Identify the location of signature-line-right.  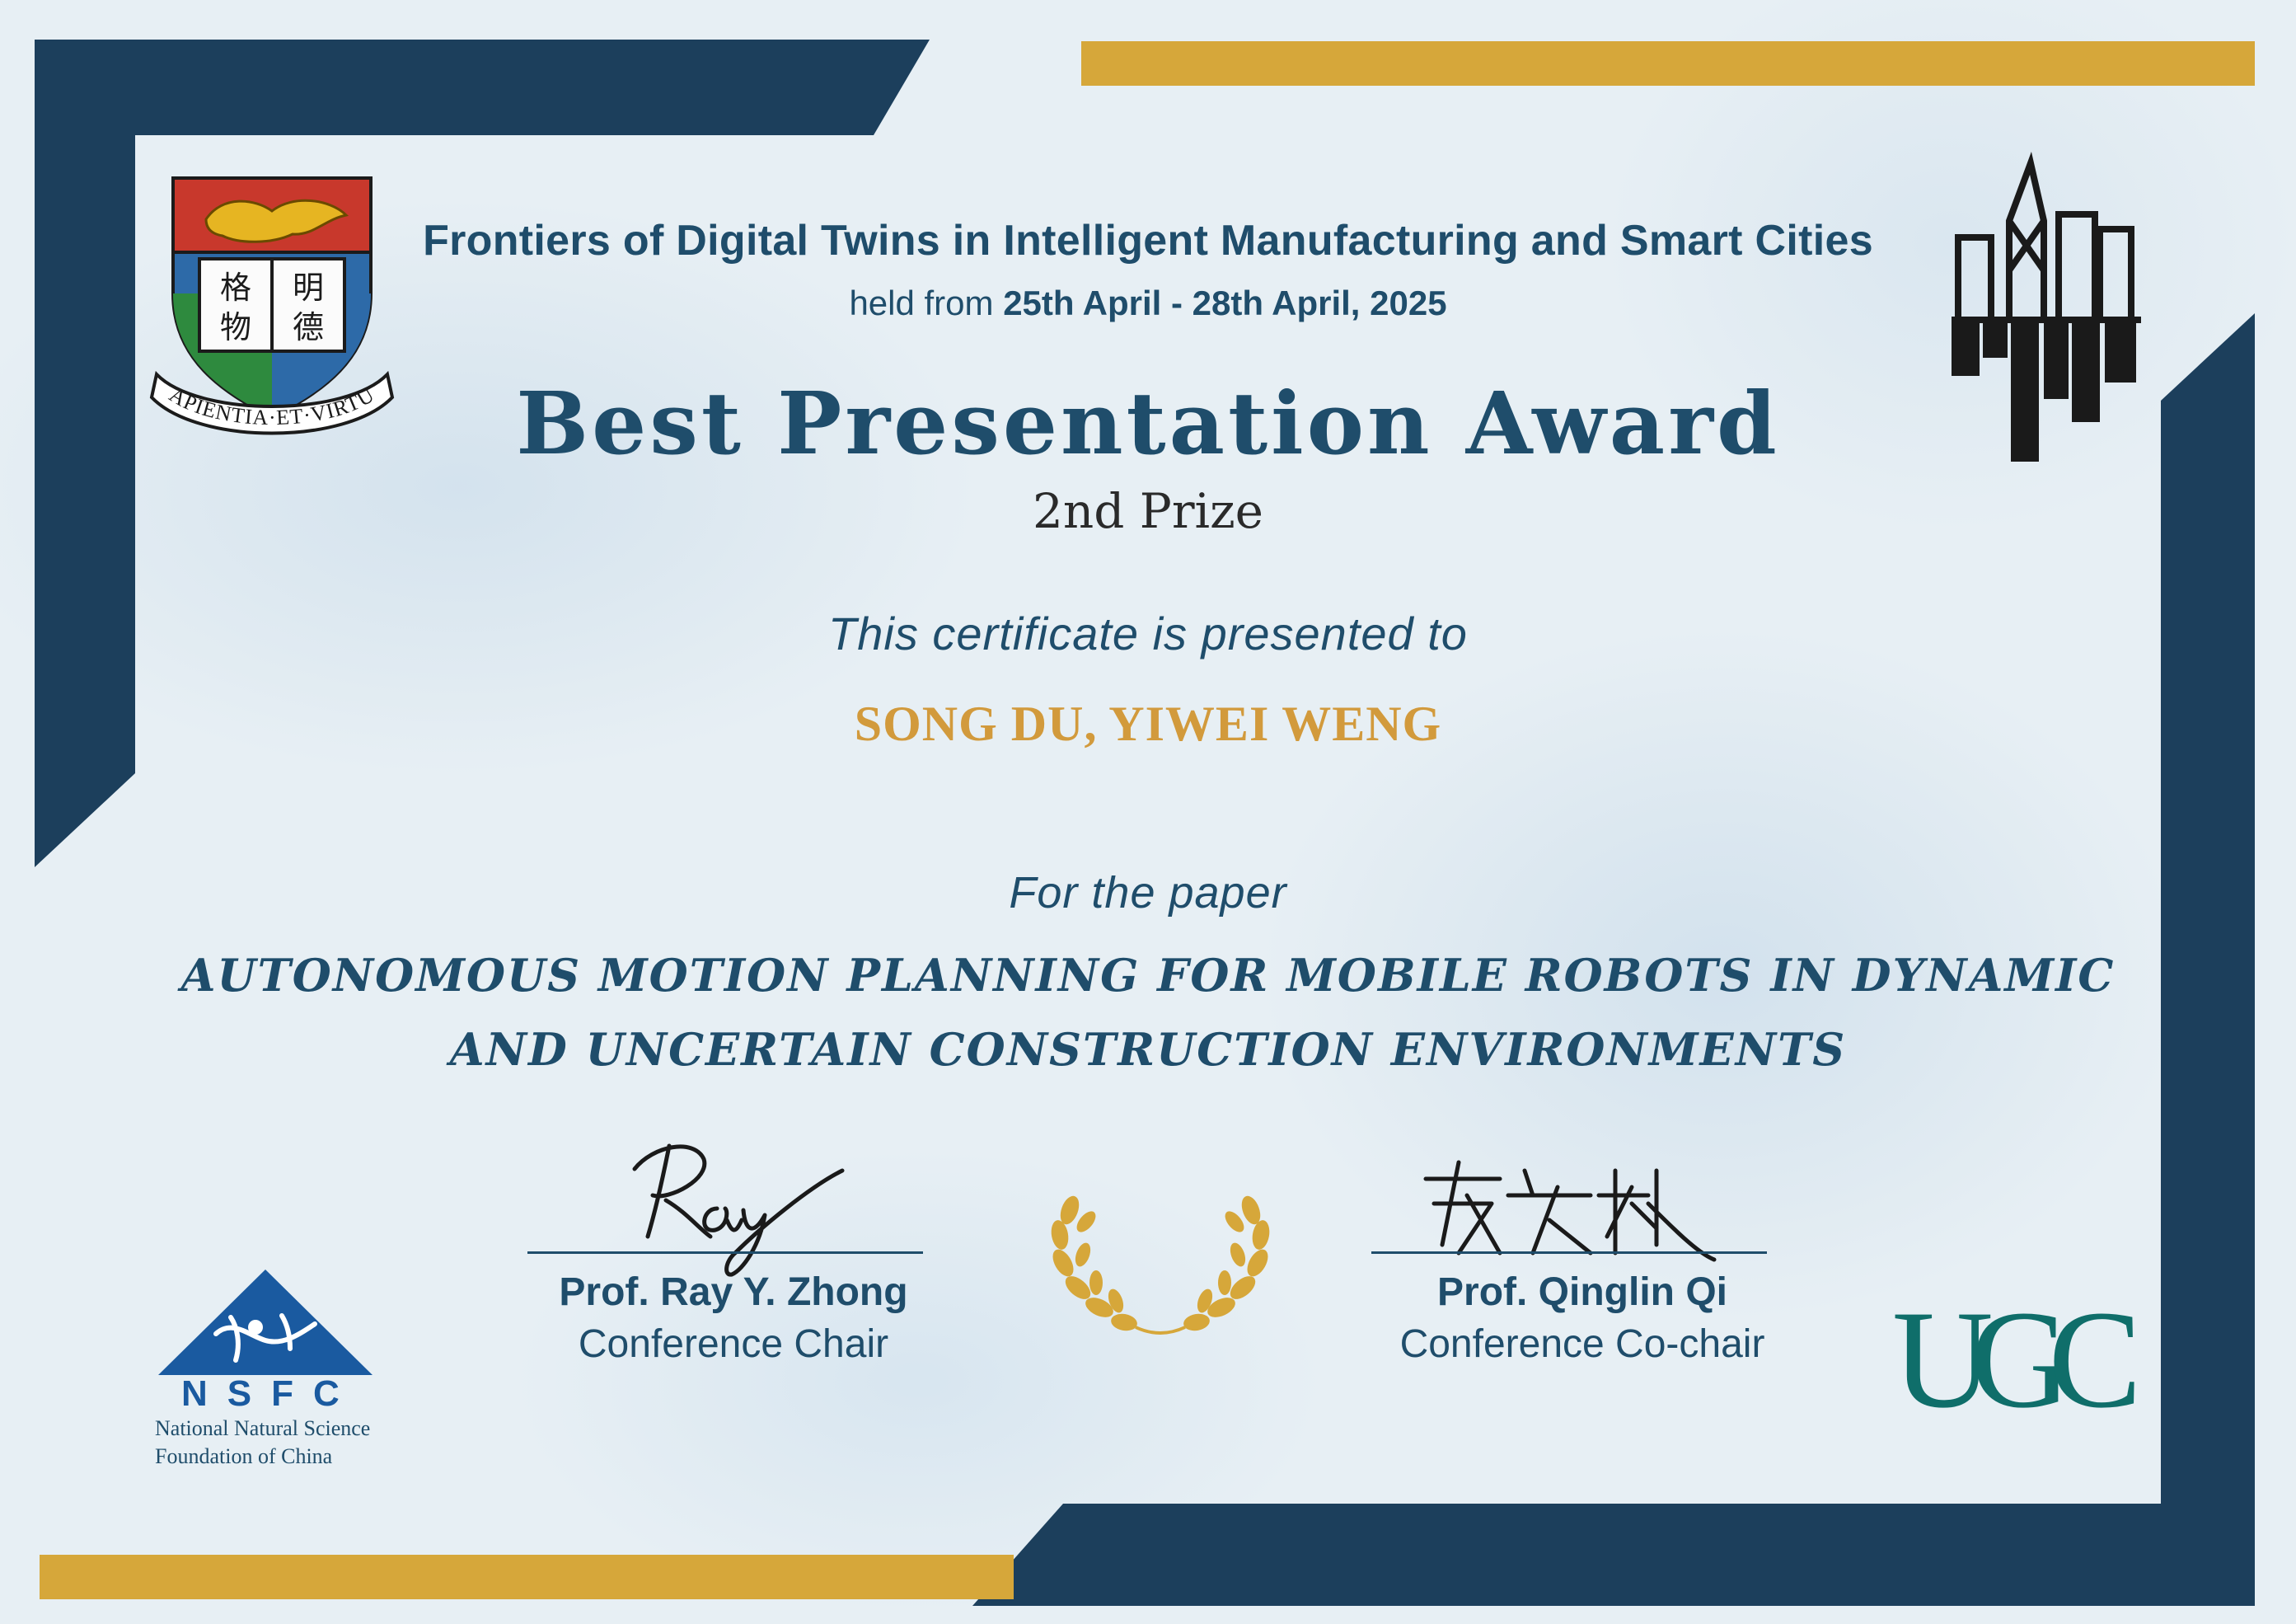
(1569, 1253).